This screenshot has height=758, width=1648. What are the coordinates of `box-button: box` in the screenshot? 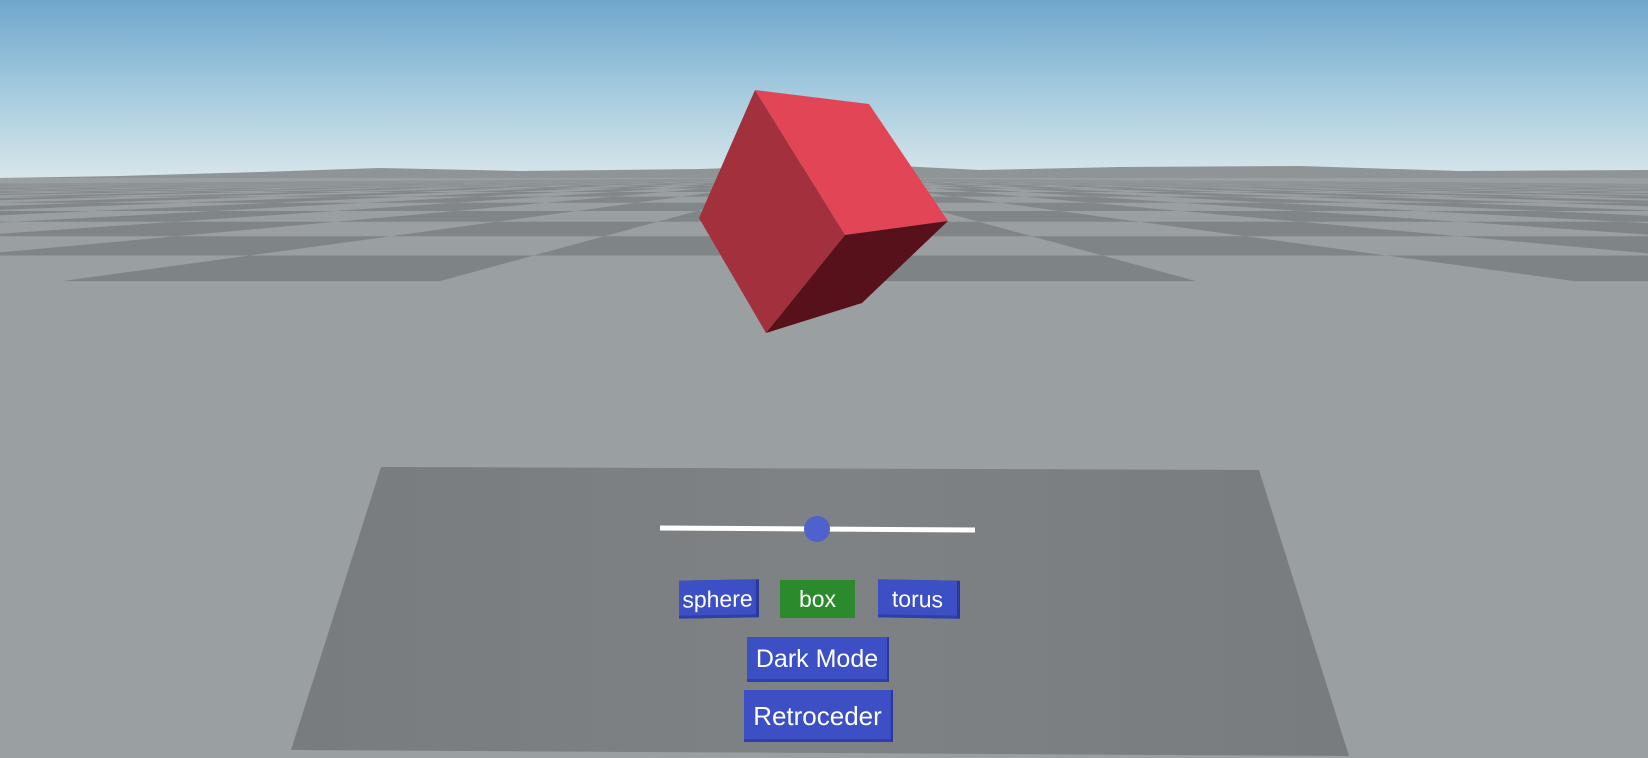 It's located at (817, 599).